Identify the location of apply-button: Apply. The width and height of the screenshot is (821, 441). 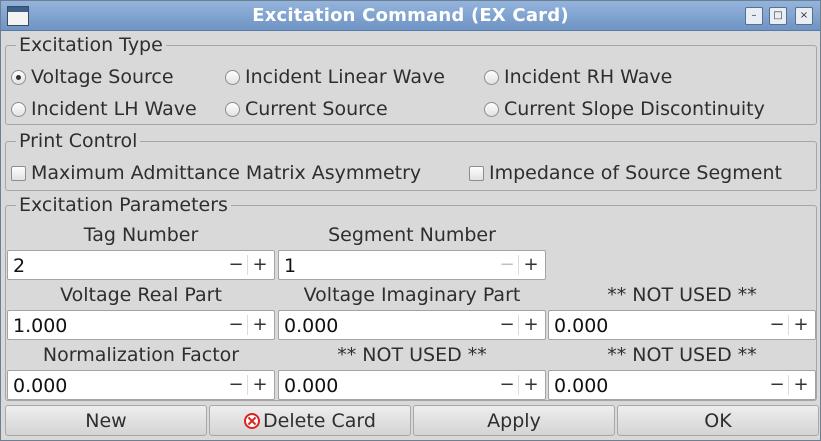
(514, 420).